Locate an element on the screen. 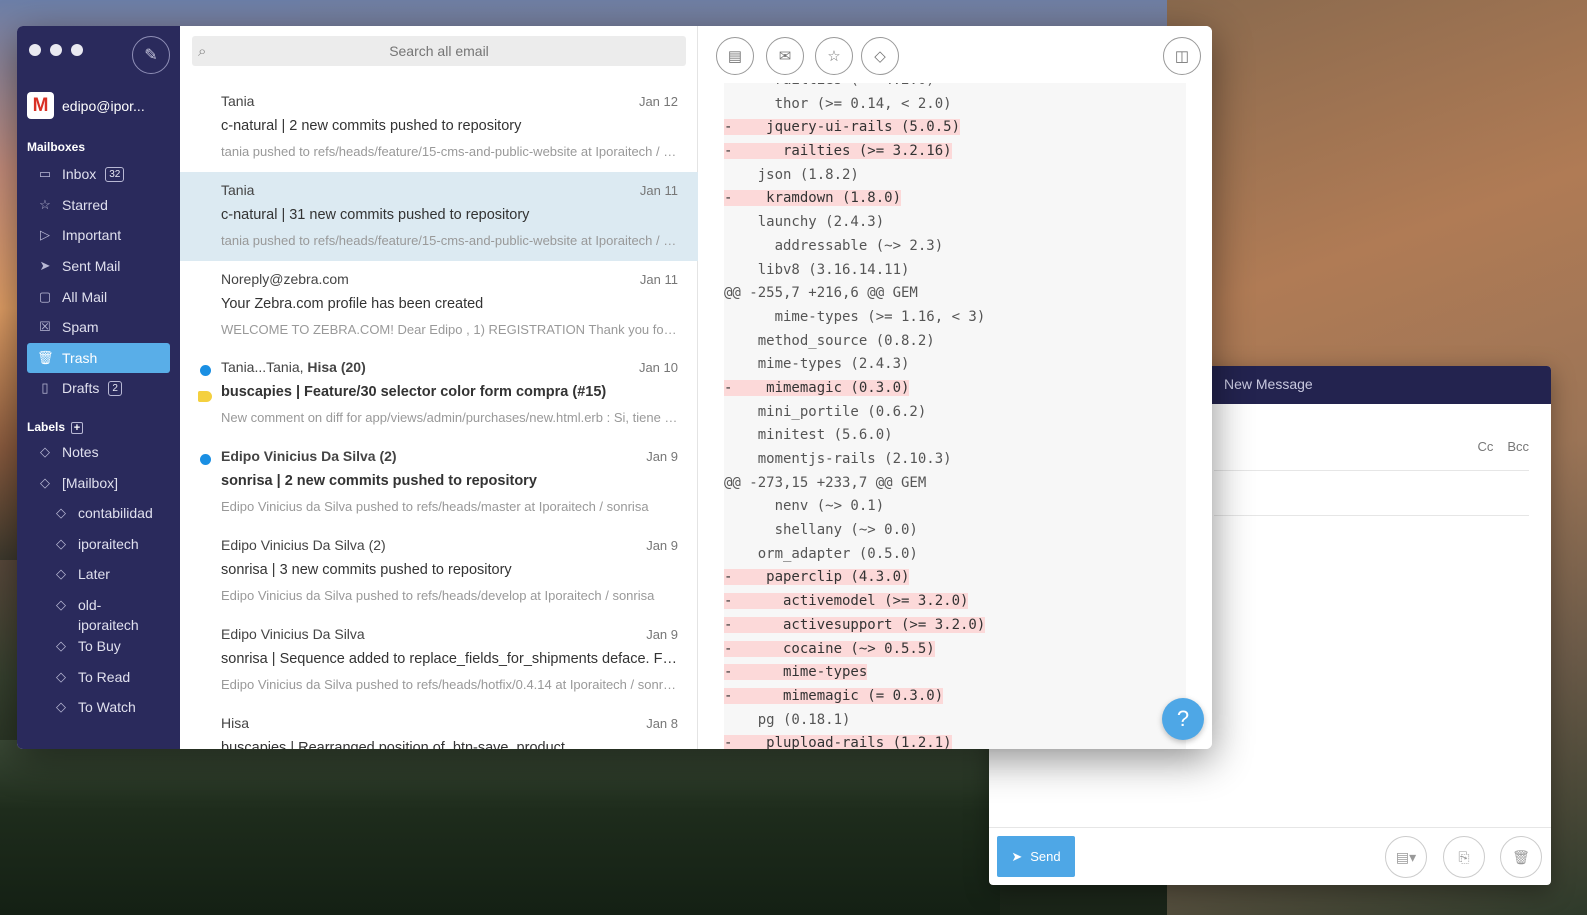  message-sender: Noreply@zebra.com is located at coordinates (285, 279).